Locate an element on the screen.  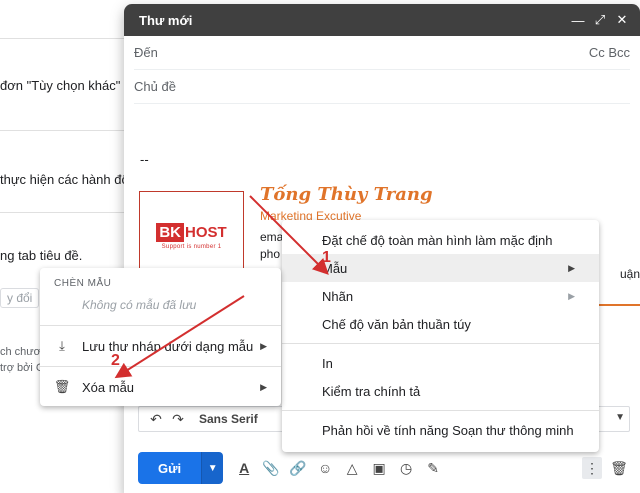
cc-bcc-link: Cc Bcc is located at coordinates (609, 52).